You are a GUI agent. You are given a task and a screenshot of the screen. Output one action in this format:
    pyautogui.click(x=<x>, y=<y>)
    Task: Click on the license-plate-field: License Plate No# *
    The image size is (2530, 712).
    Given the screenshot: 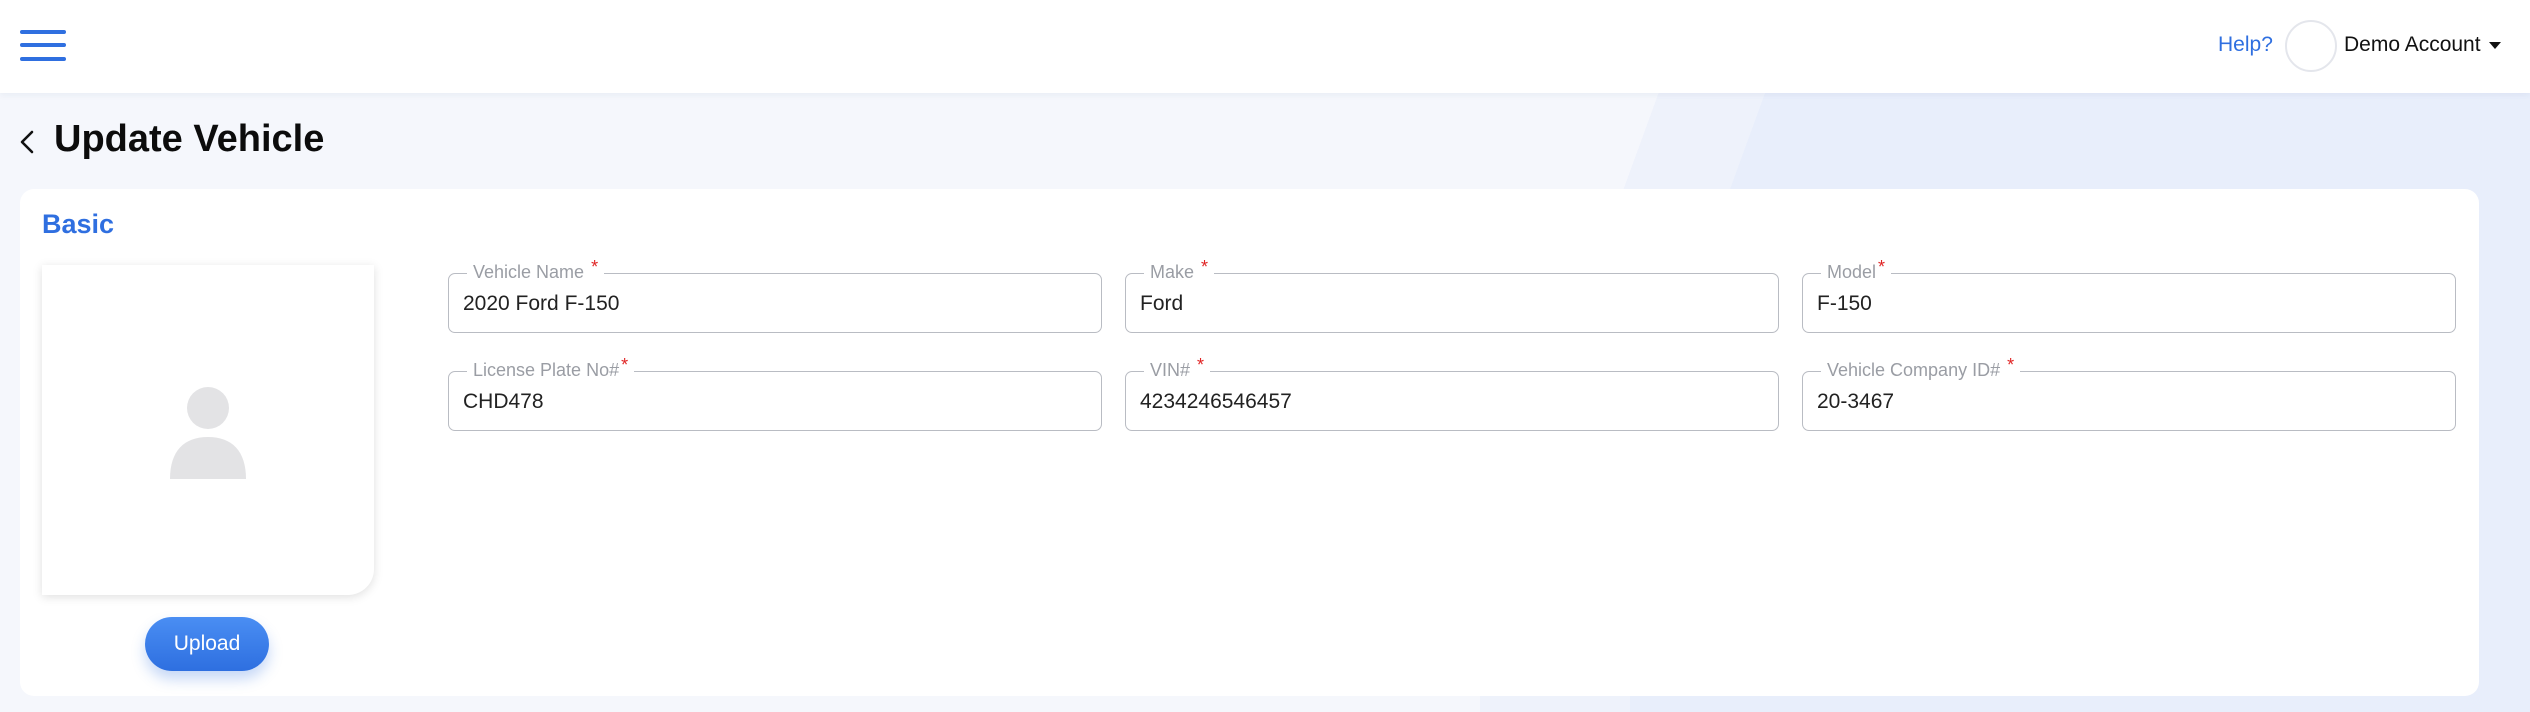 What is the action you would take?
    pyautogui.click(x=775, y=393)
    